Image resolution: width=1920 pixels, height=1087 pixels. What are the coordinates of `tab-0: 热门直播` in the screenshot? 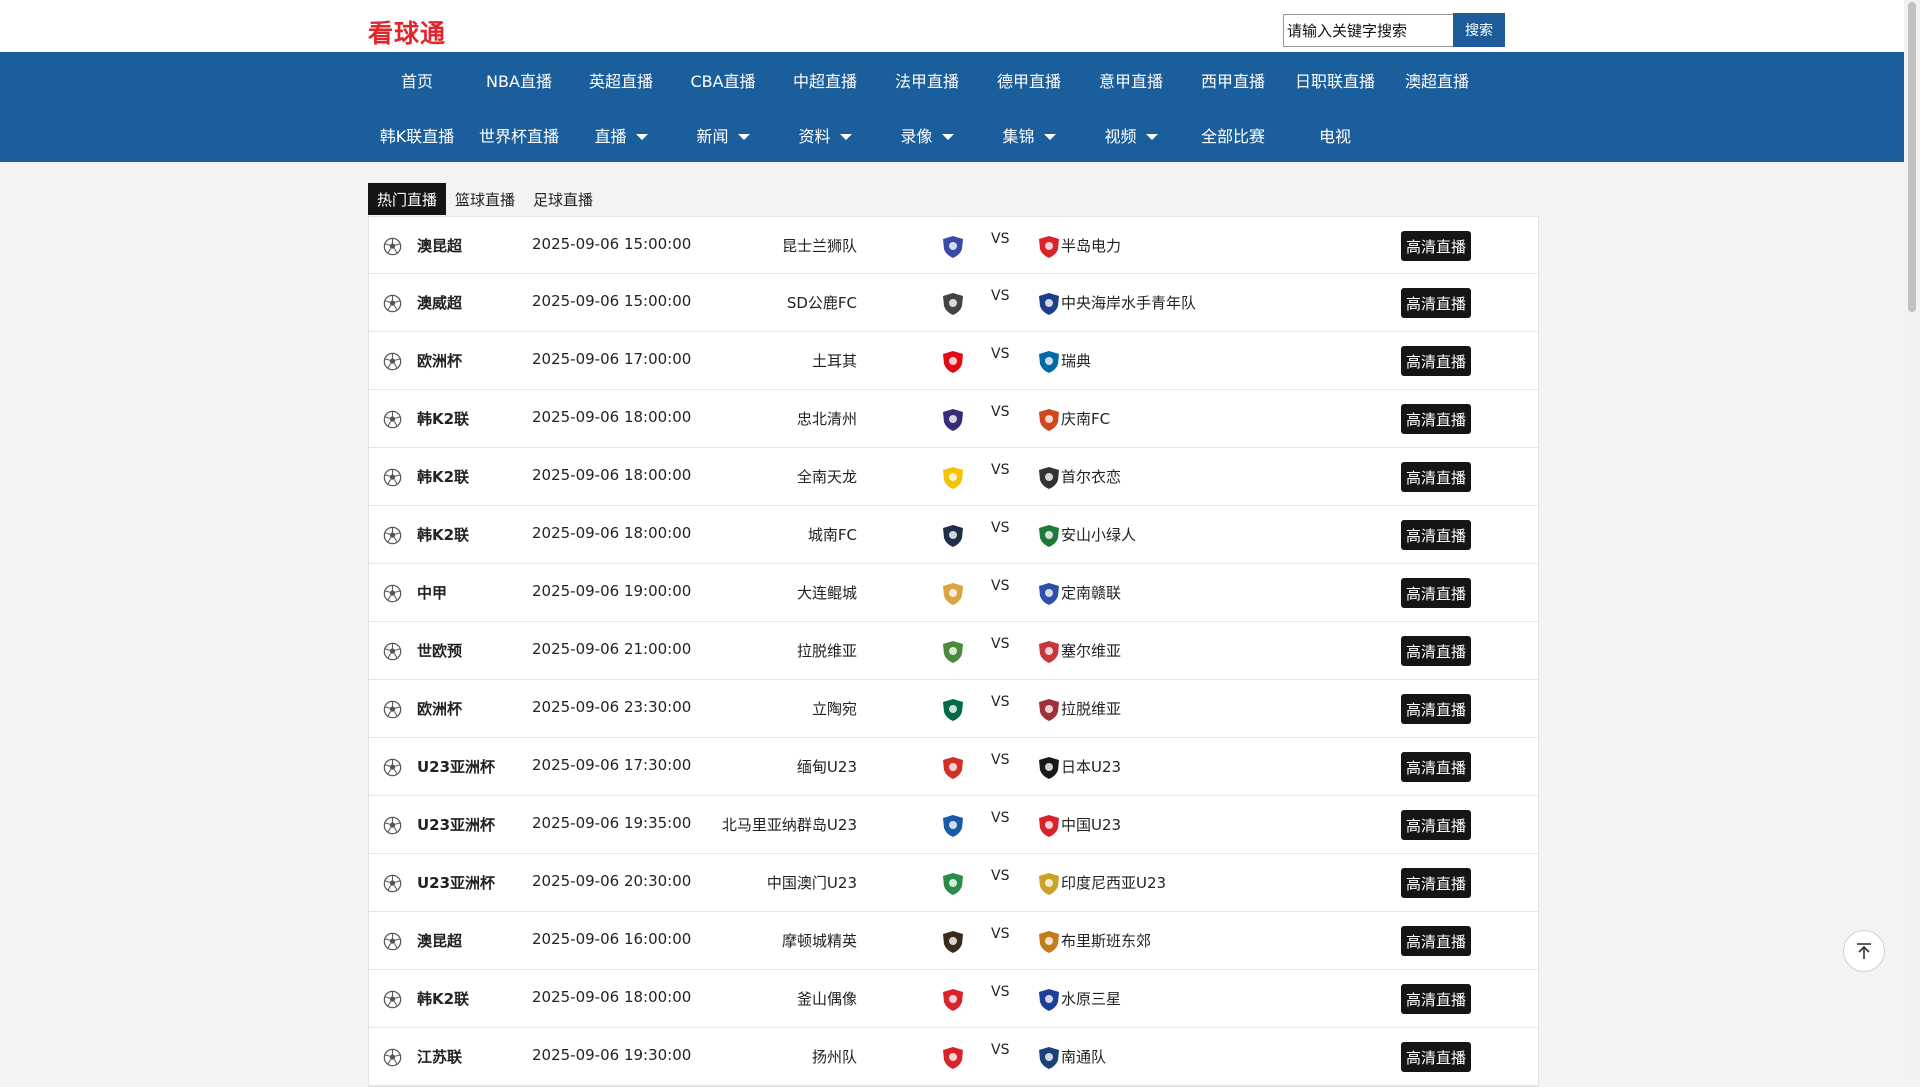 It's located at (407, 199).